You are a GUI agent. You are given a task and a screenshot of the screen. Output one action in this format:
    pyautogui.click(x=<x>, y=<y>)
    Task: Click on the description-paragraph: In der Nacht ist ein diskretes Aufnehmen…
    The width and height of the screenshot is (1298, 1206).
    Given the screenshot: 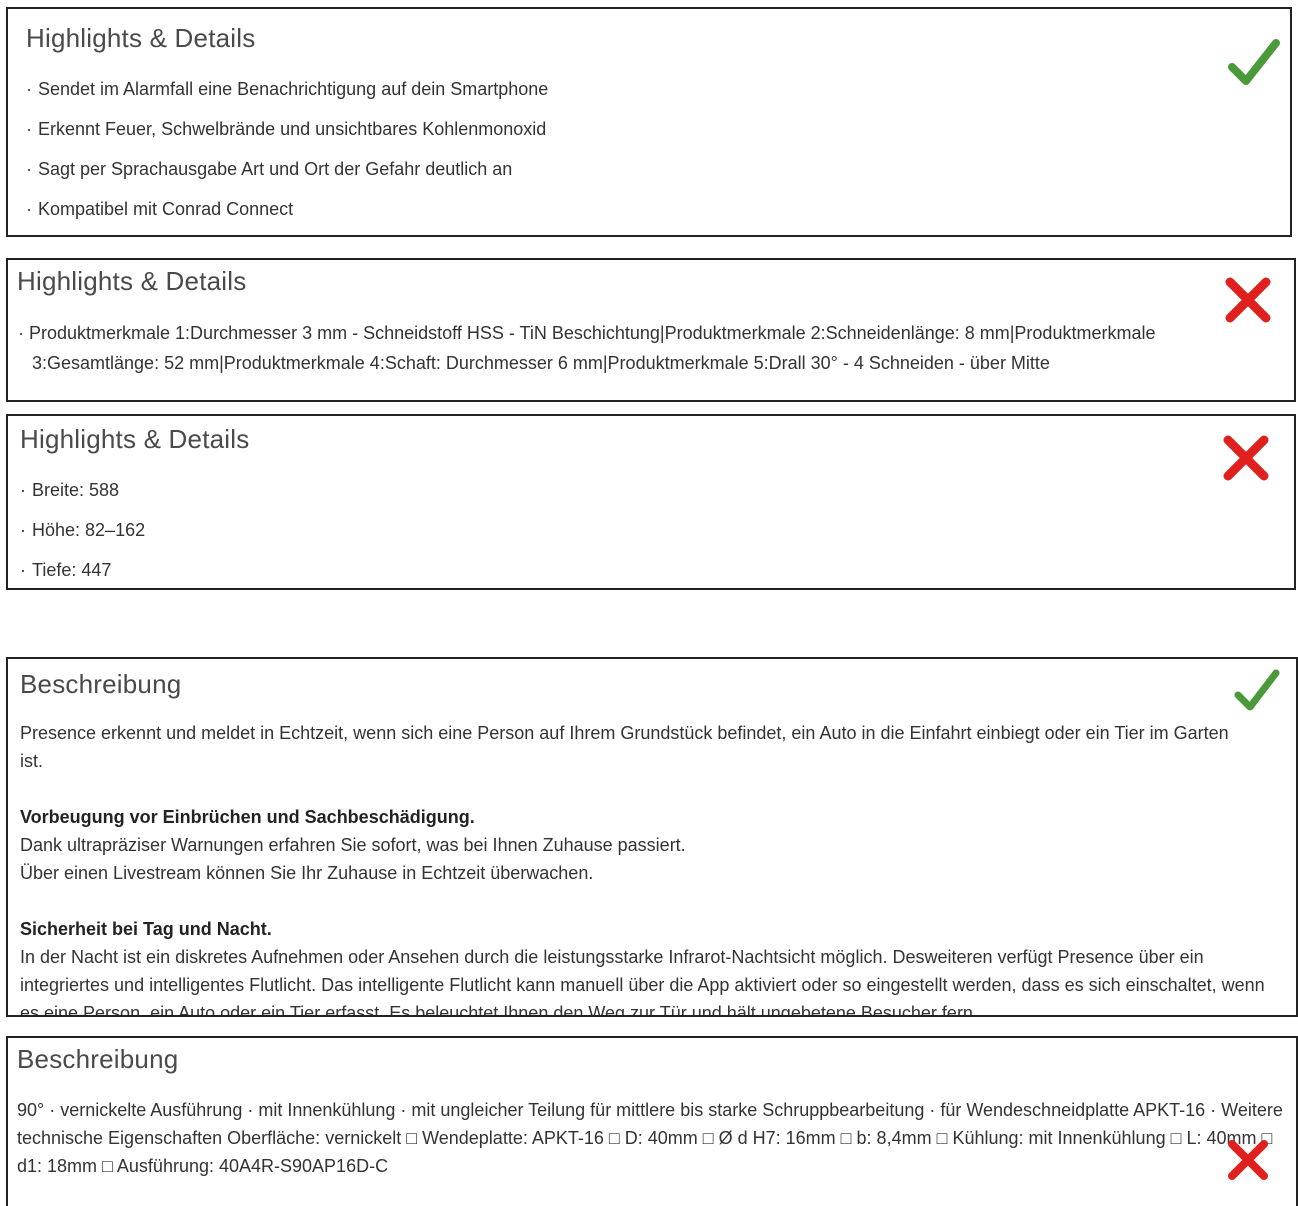 What is the action you would take?
    pyautogui.click(x=642, y=981)
    